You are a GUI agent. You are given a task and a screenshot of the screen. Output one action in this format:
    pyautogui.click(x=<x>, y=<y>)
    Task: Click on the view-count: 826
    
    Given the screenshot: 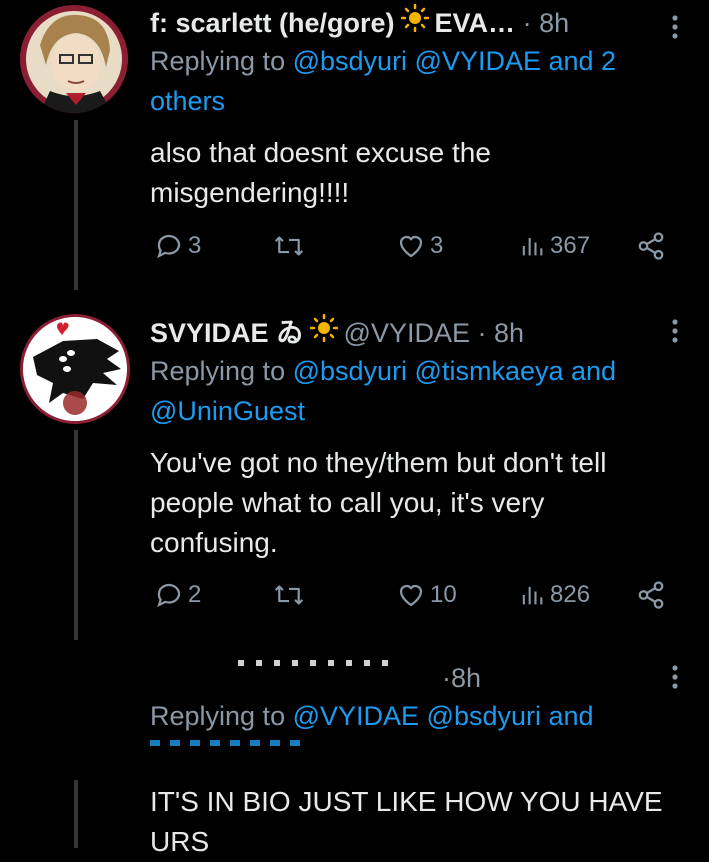 What is the action you would take?
    pyautogui.click(x=570, y=594)
    